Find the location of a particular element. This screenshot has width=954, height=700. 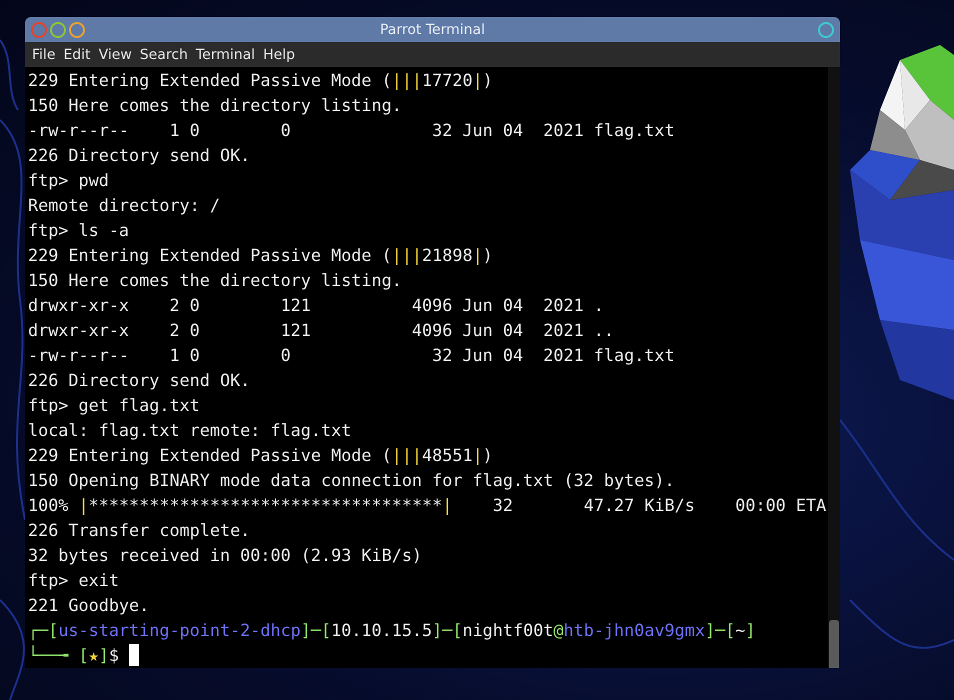

minimize-icon is located at coordinates (58, 30).